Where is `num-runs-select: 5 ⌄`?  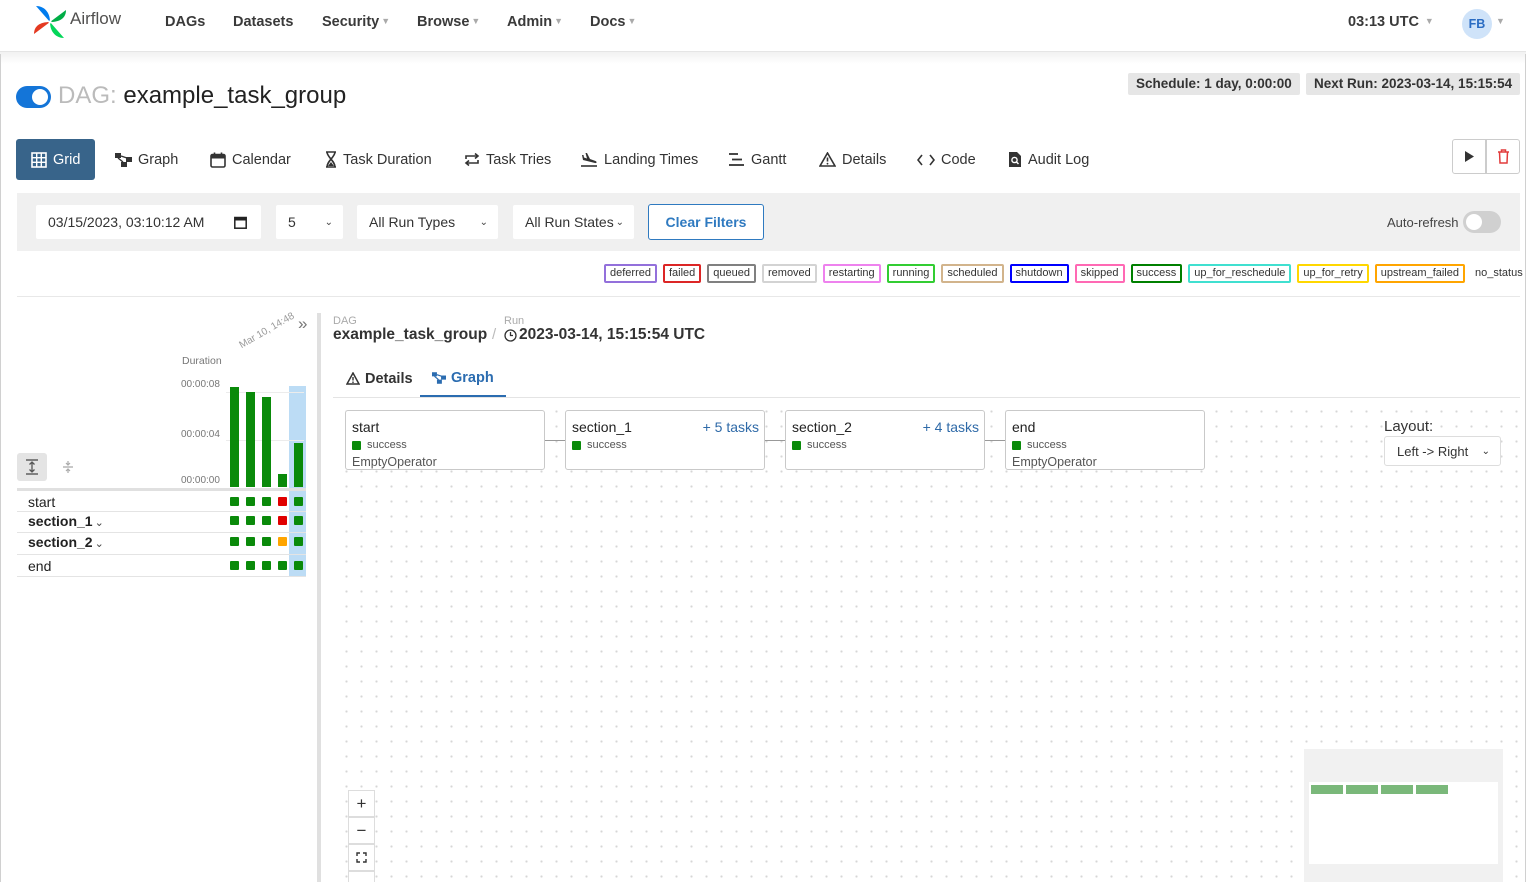
num-runs-select: 5 ⌄ is located at coordinates (309, 222).